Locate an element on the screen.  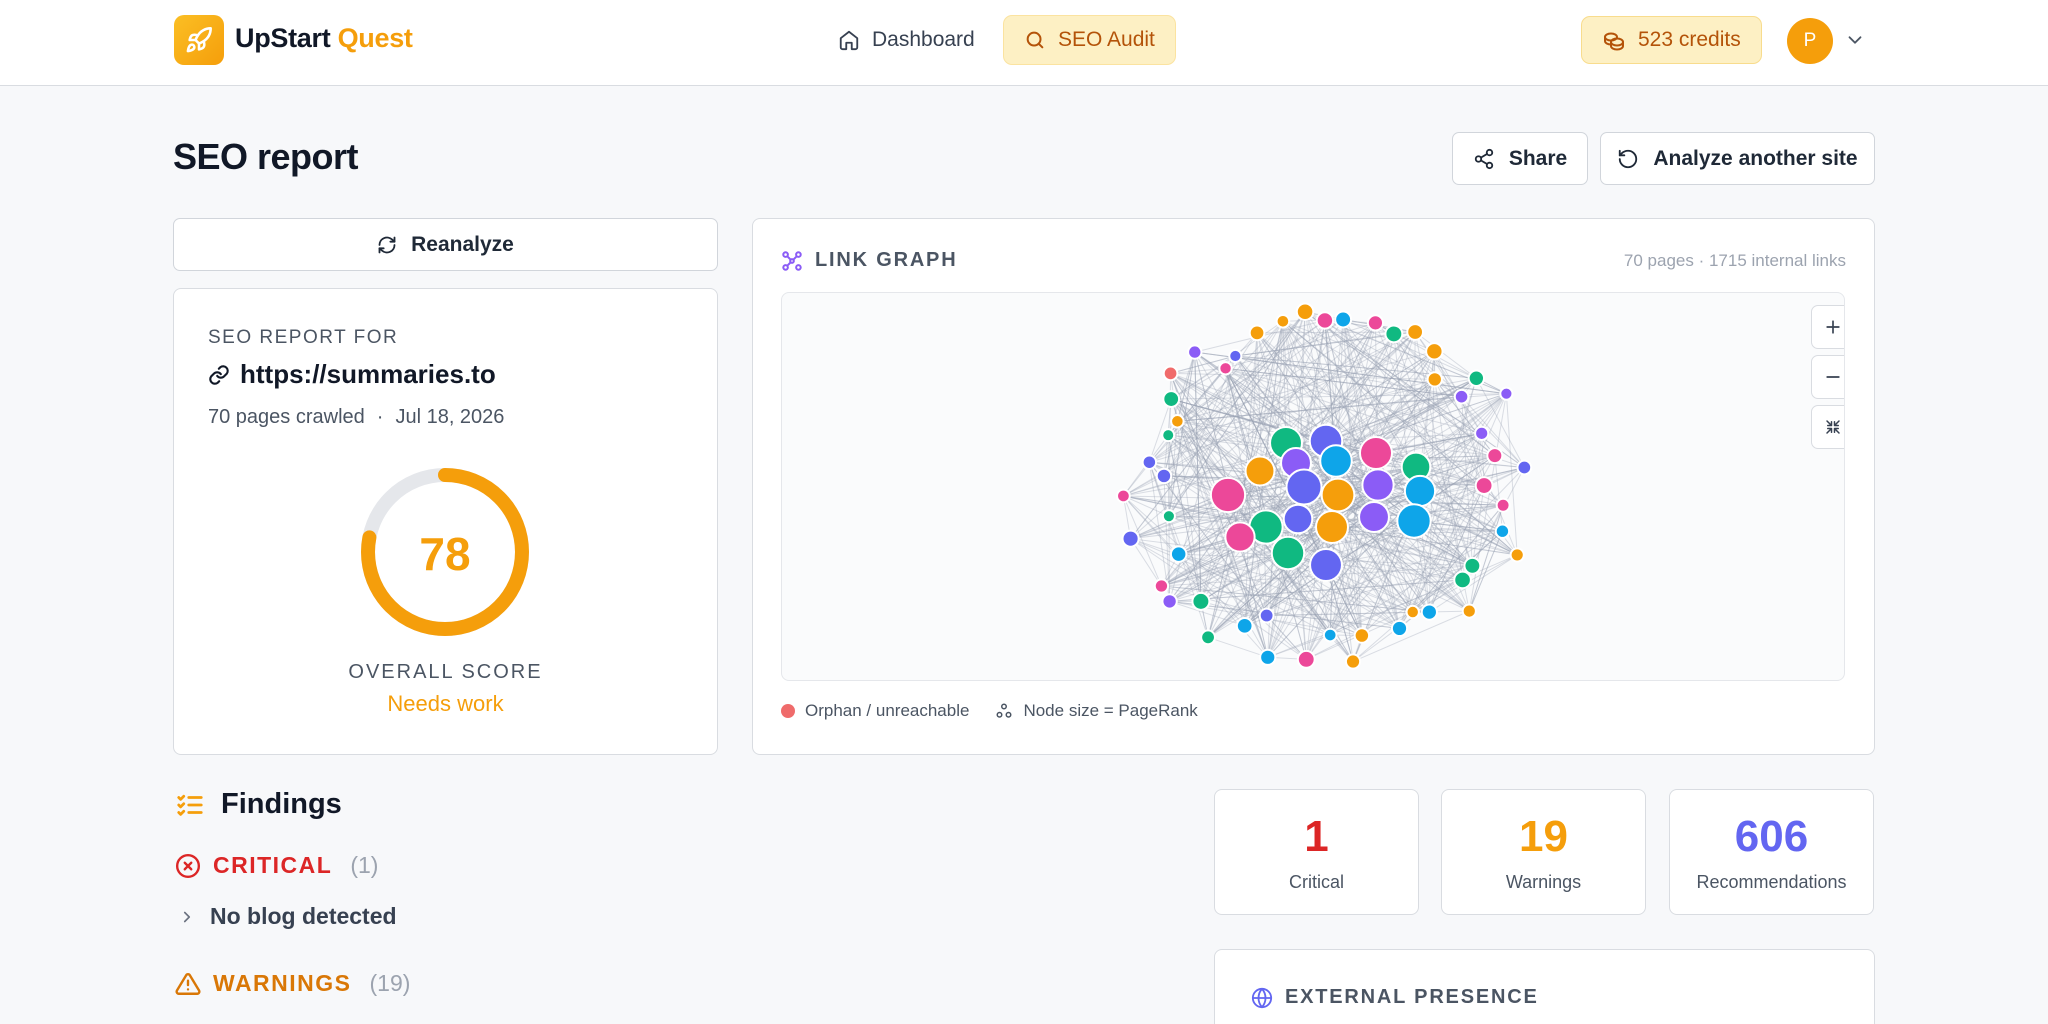
nav-seo-audit: SEO Audit is located at coordinates (1089, 40).